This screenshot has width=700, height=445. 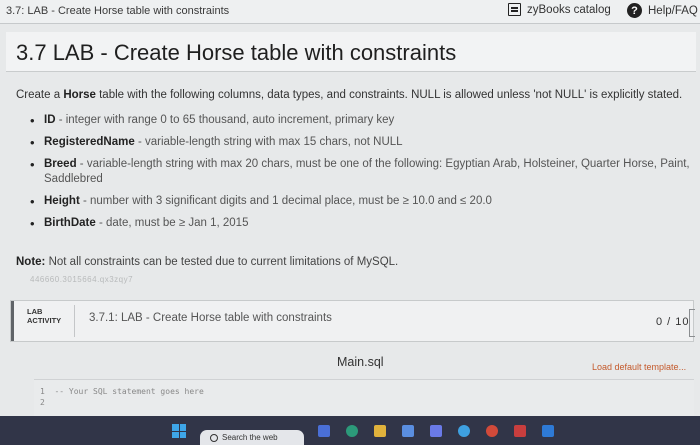 I want to click on search-placeholder: Search the web, so click(x=250, y=437).